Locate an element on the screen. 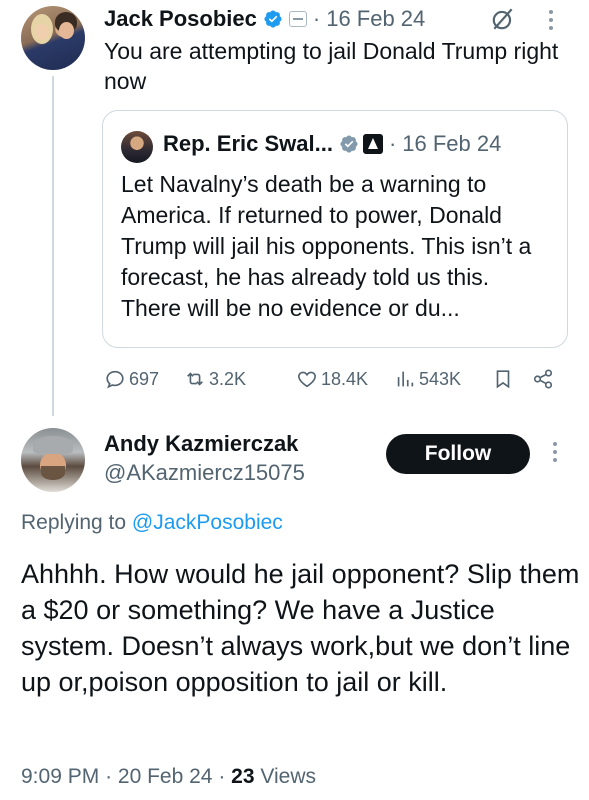 The image size is (589, 800). share-action is located at coordinates (543, 379).